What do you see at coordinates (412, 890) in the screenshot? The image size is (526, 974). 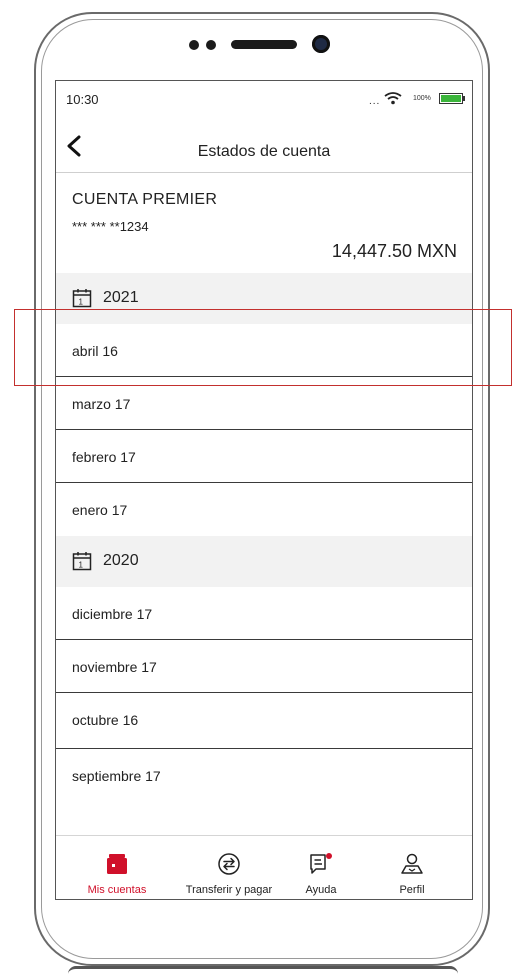 I see `tab-label: Perfil` at bounding box center [412, 890].